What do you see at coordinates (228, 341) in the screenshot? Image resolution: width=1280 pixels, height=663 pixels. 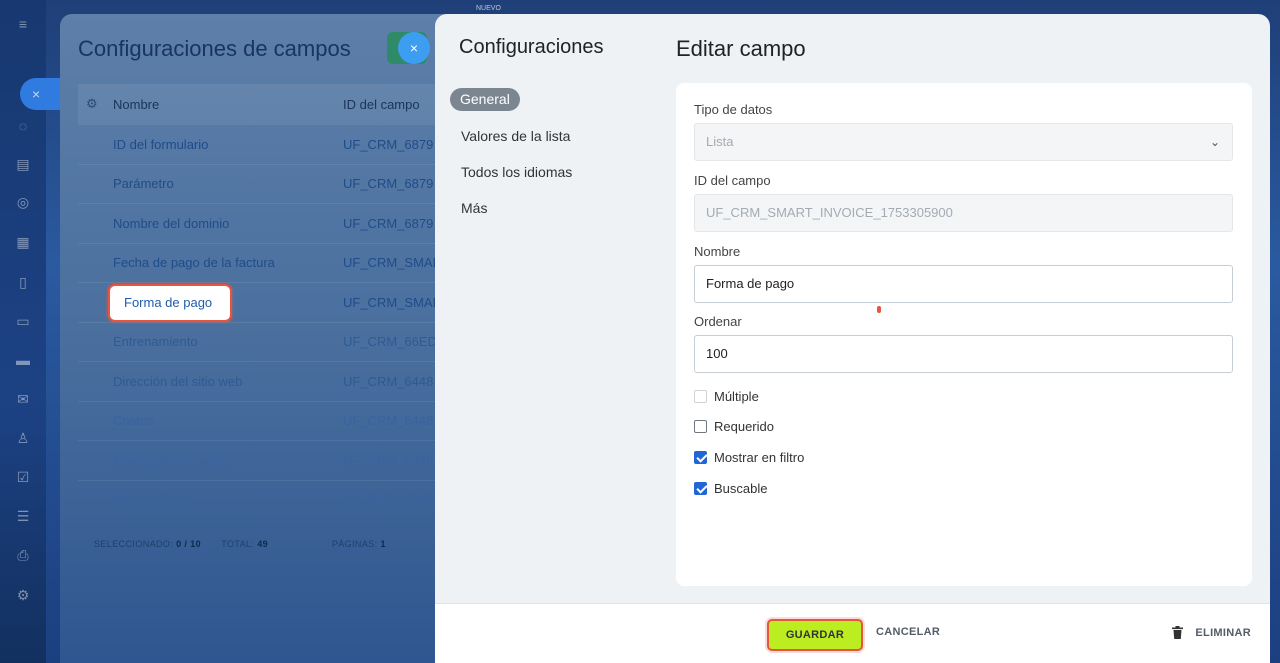 I see `row-name: Entrenamiento` at bounding box center [228, 341].